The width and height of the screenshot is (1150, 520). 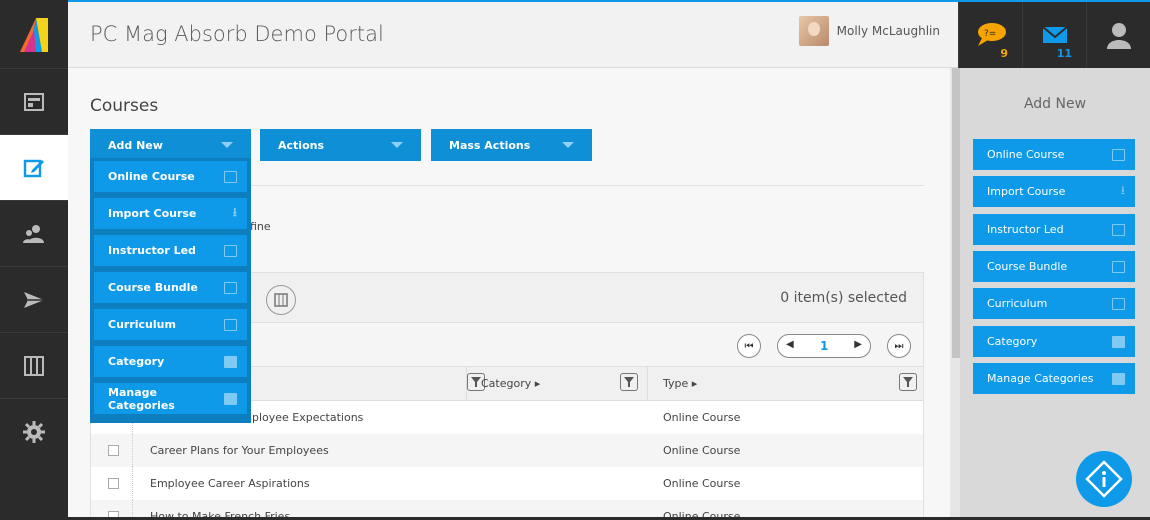 I want to click on add-new-button: Add New, so click(x=170, y=145).